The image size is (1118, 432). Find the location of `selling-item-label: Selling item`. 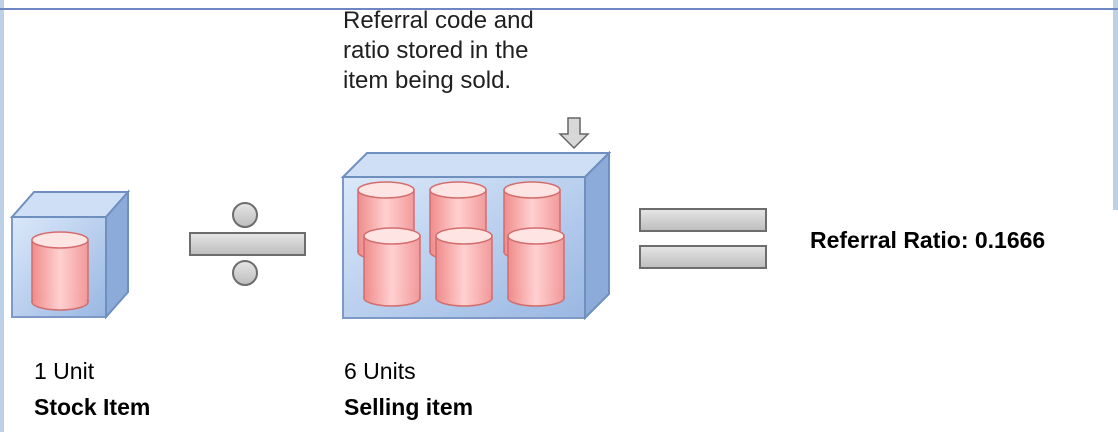

selling-item-label: Selling item is located at coordinates (409, 407).